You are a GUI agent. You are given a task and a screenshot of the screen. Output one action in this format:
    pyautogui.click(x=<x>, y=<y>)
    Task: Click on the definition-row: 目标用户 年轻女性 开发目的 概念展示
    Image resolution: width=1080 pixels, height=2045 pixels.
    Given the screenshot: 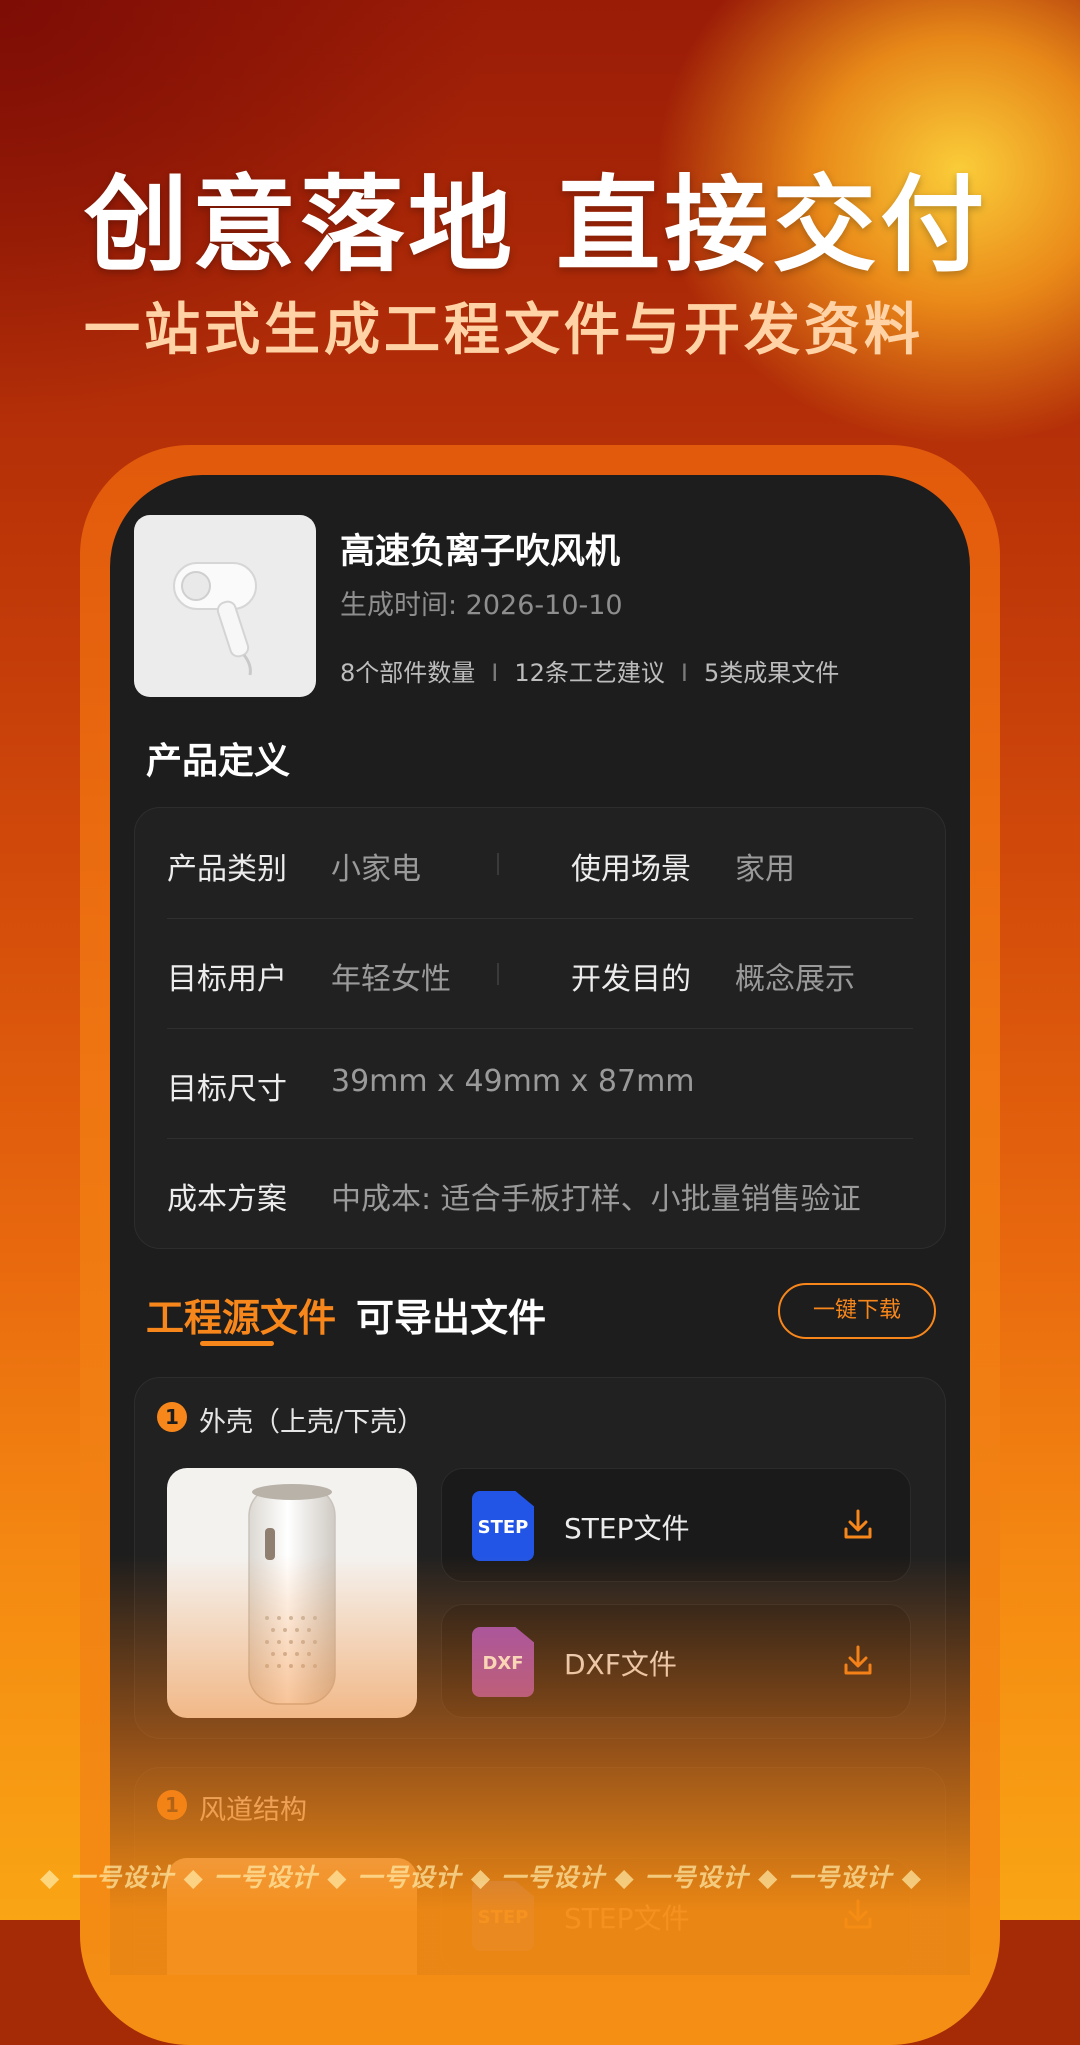 What is the action you would take?
    pyautogui.click(x=540, y=973)
    